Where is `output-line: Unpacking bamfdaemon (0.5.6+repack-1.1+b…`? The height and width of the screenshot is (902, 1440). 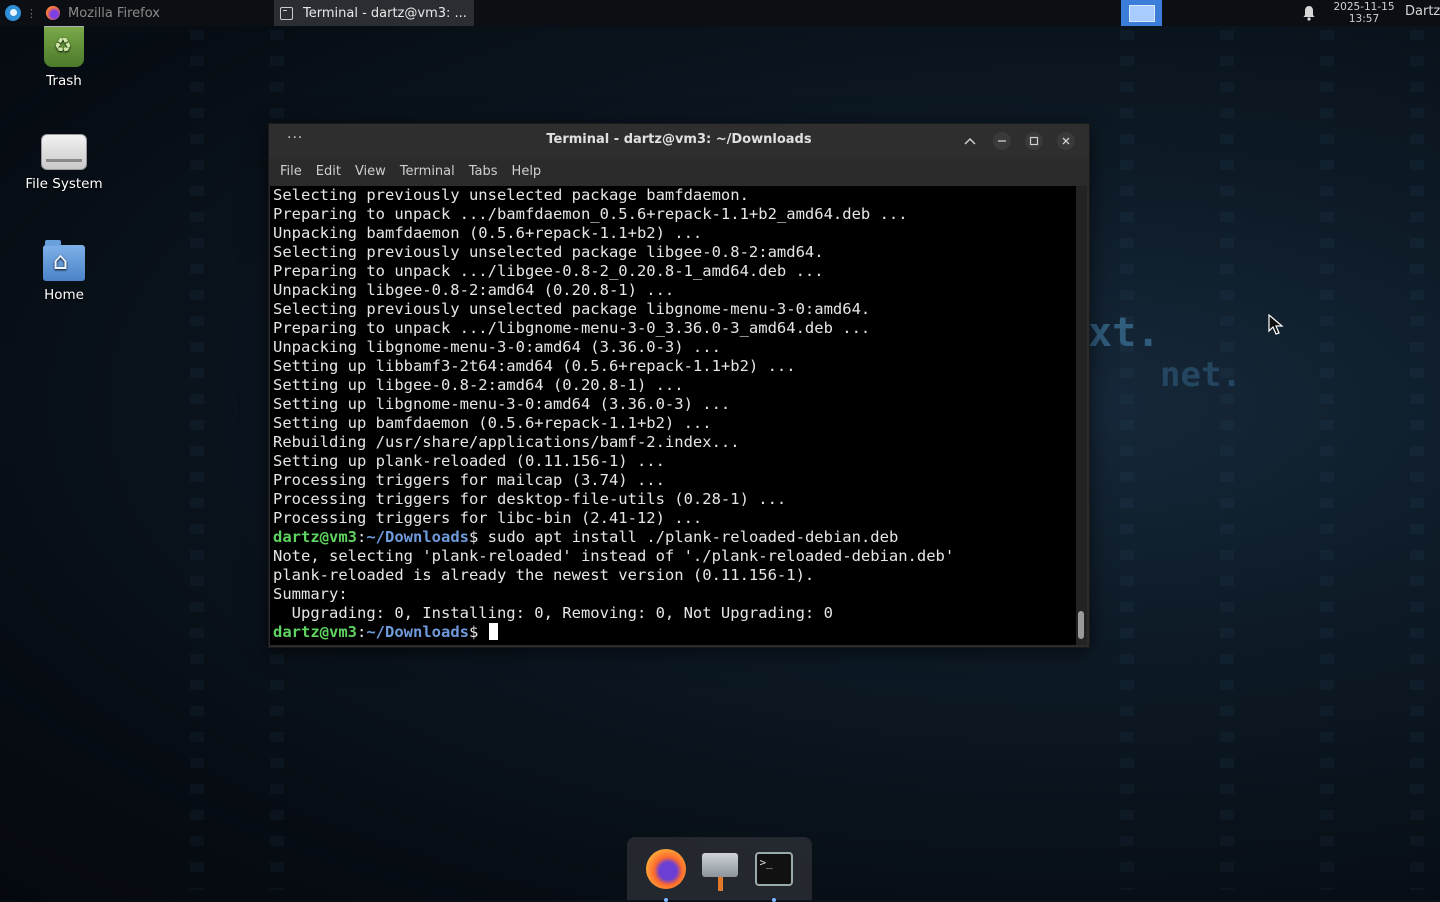
output-line: Unpacking bamfdaemon (0.5.6+repack-1.1+b… is located at coordinates (488, 233).